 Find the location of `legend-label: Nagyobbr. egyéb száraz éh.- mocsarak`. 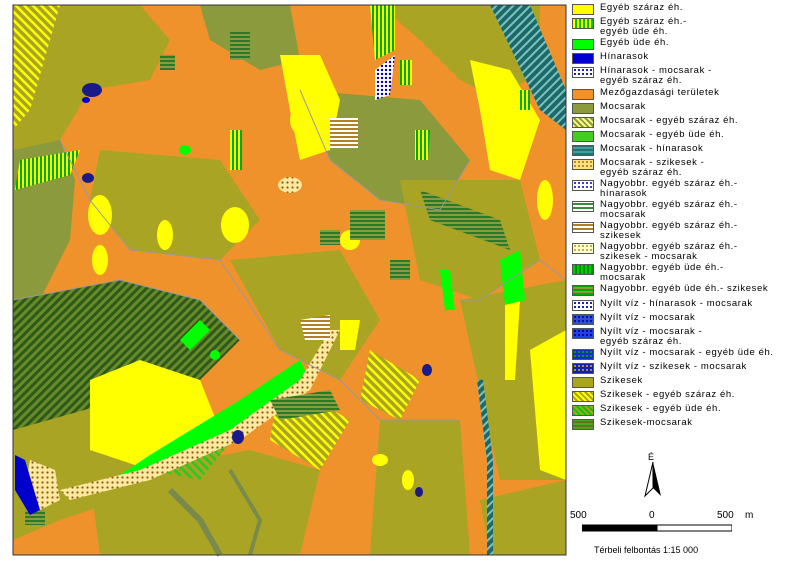

legend-label: Nagyobbr. egyéb száraz éh.- mocsarak is located at coordinates (669, 209).